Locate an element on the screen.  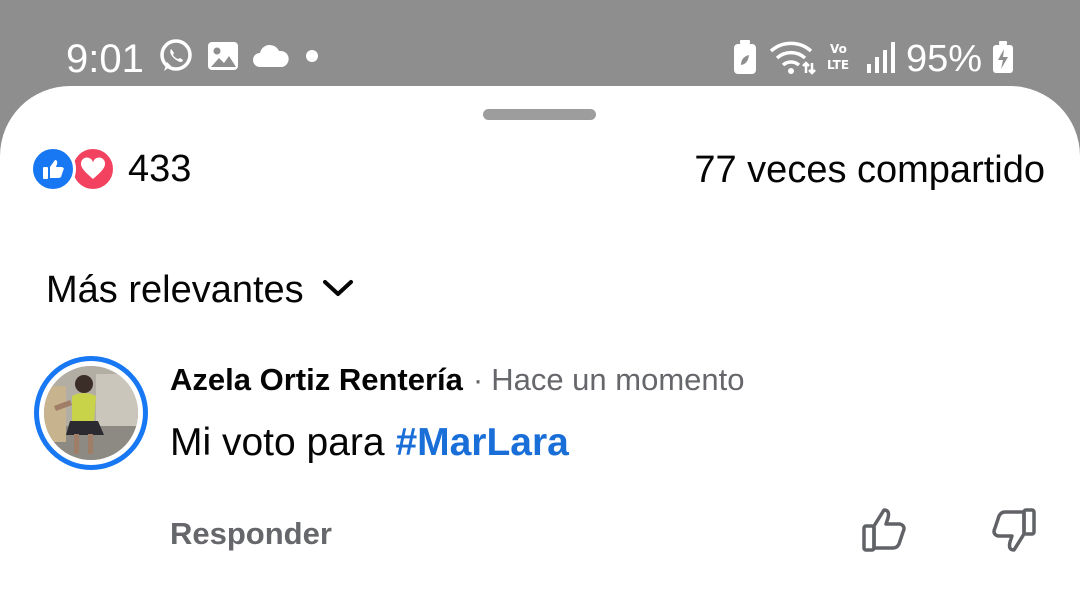
cloud-icon is located at coordinates (271, 58).